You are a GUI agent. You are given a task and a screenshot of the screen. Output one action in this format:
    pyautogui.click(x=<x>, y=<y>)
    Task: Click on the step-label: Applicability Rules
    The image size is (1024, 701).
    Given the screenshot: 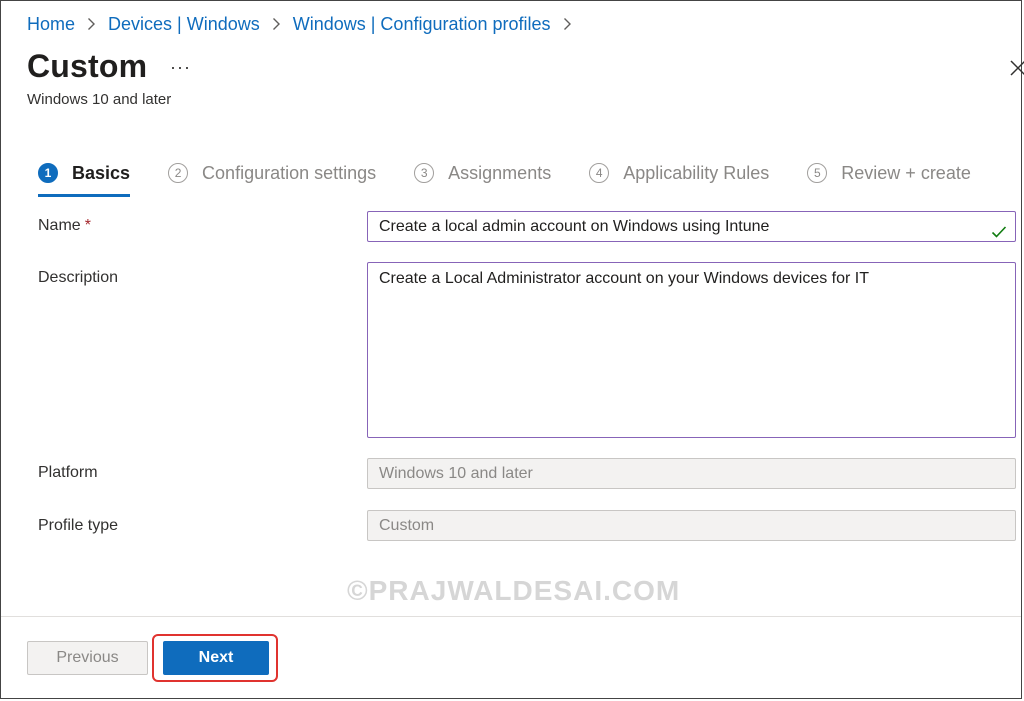 What is the action you would take?
    pyautogui.click(x=696, y=172)
    